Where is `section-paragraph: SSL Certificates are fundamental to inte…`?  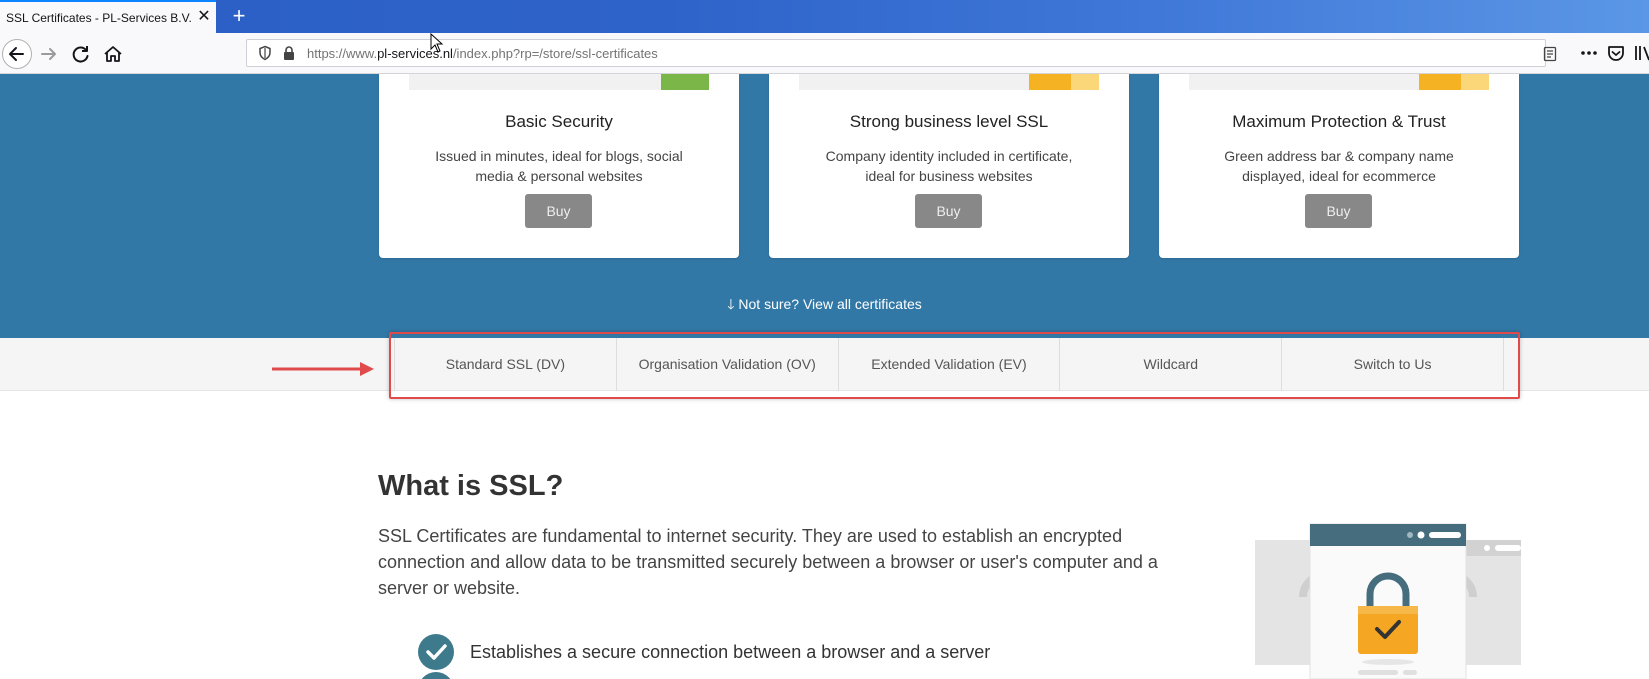
section-paragraph: SSL Certificates are fundamental to inte… is located at coordinates (768, 562).